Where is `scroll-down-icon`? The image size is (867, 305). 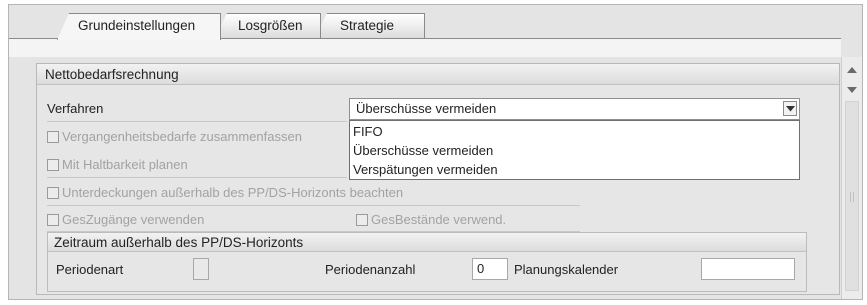
scroll-down-icon is located at coordinates (852, 90).